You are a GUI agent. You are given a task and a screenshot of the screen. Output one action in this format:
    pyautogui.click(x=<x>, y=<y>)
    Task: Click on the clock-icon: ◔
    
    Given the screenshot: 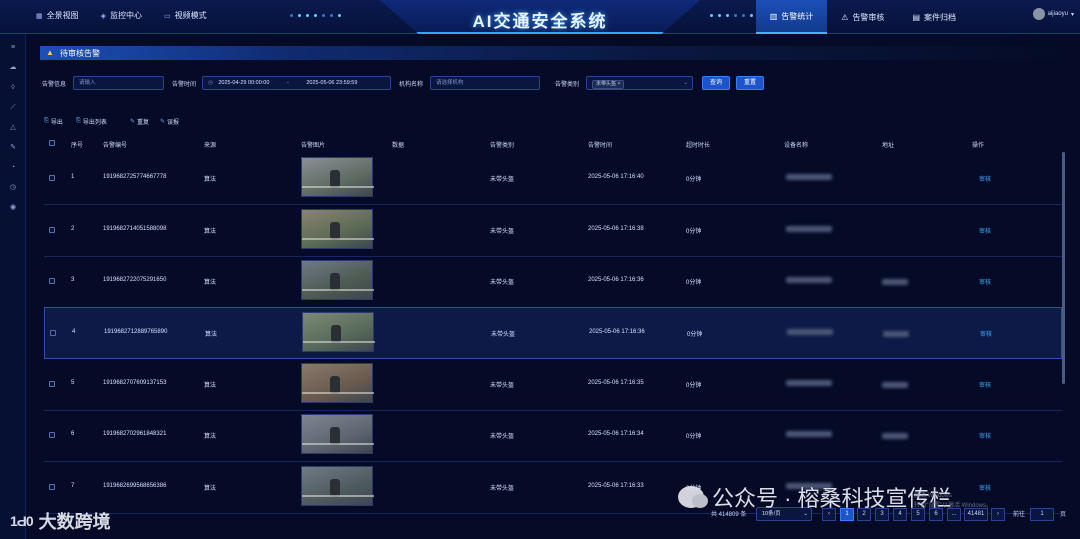 What is the action you would take?
    pyautogui.click(x=13, y=168)
    